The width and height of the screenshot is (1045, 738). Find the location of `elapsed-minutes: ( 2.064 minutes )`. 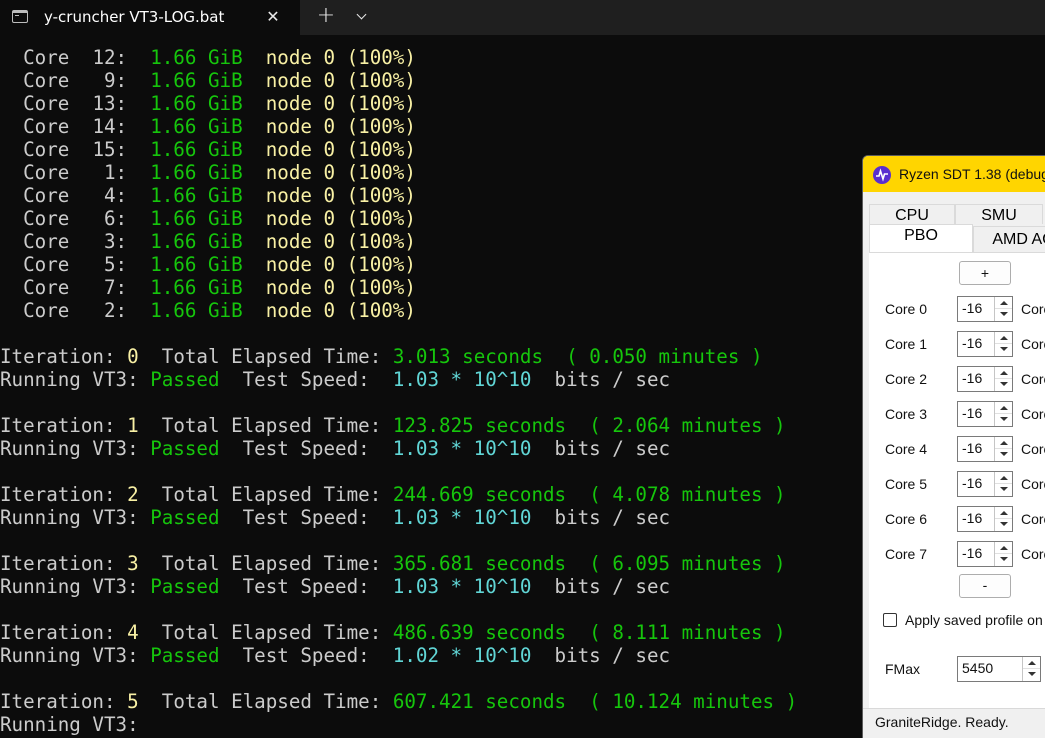

elapsed-minutes: ( 2.064 minutes ) is located at coordinates (687, 425).